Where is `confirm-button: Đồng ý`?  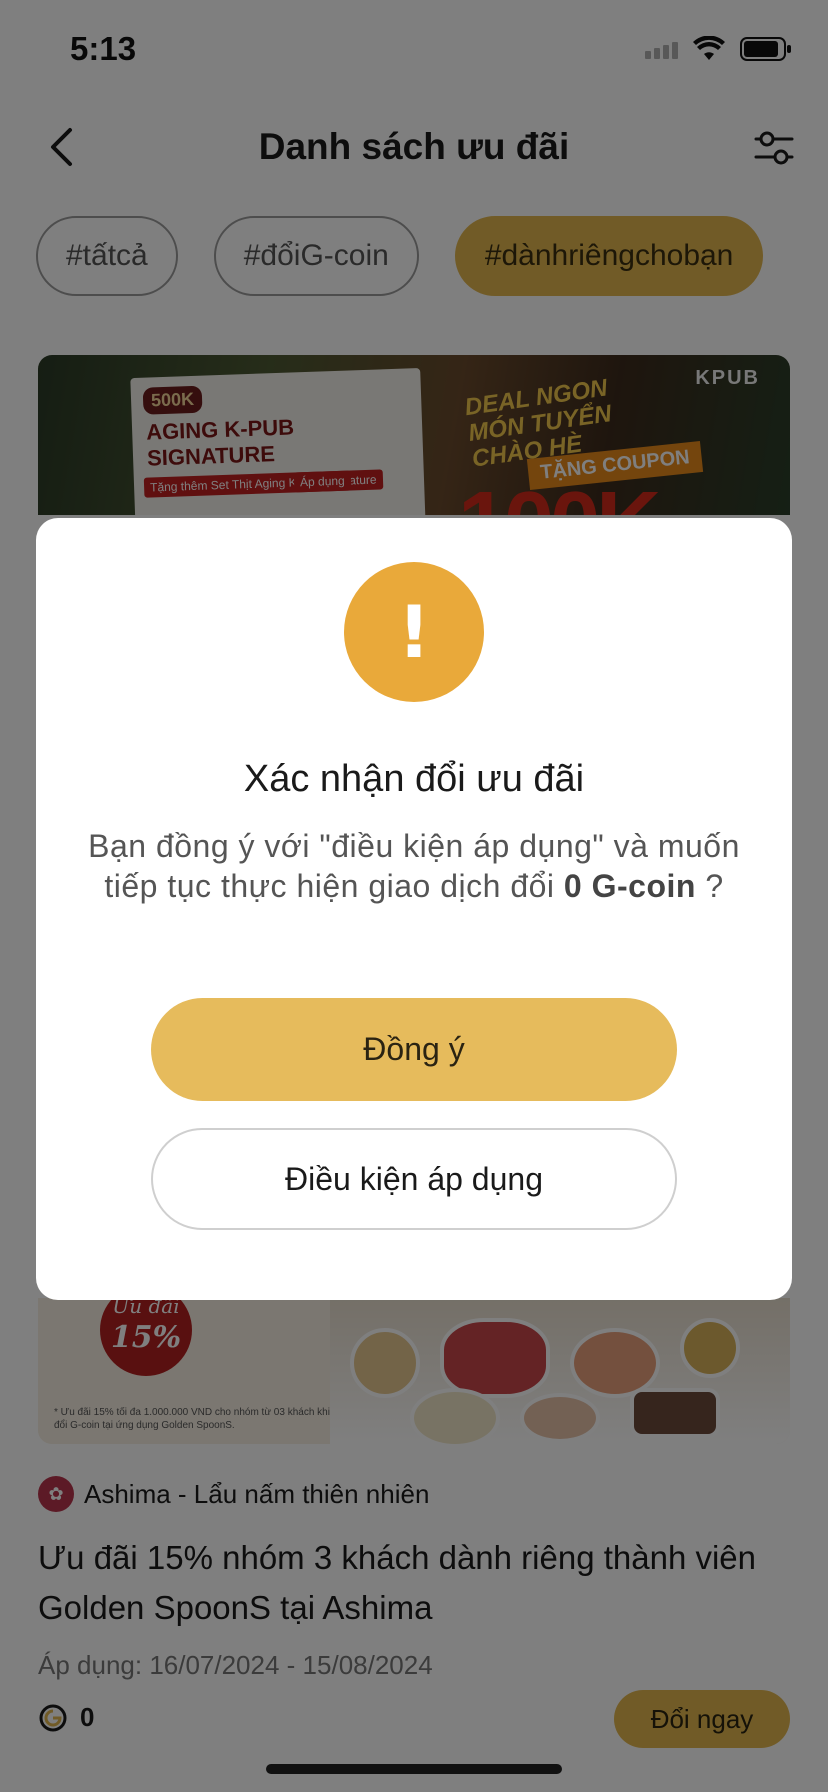
confirm-button: Đồng ý is located at coordinates (414, 1049).